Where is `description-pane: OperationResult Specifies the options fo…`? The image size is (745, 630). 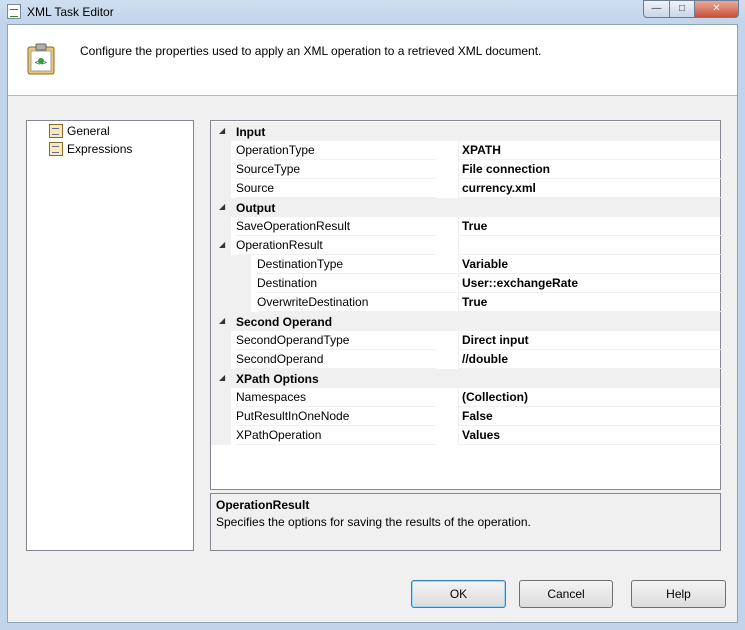 description-pane: OperationResult Specifies the options fo… is located at coordinates (465, 522).